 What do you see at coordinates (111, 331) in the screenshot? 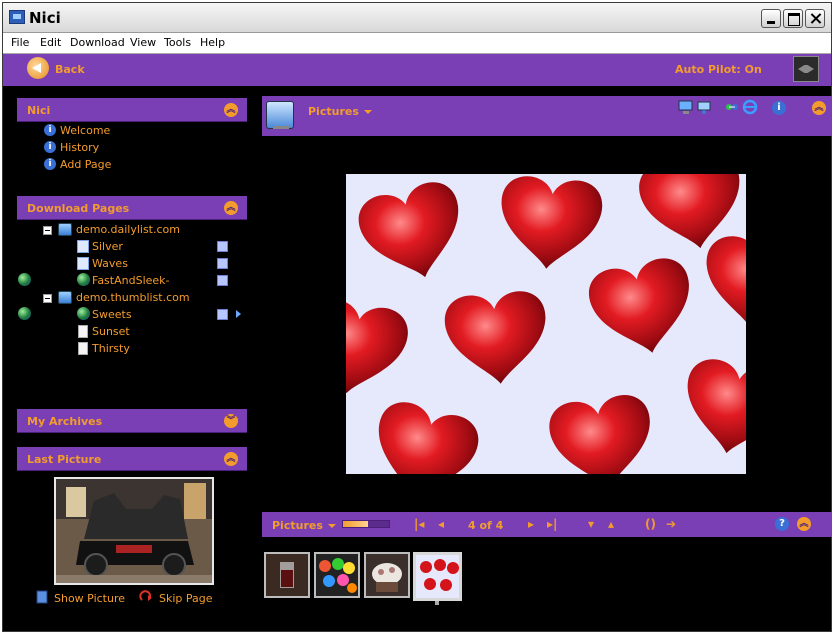
I see `tree-page-sunset: Sunset` at bounding box center [111, 331].